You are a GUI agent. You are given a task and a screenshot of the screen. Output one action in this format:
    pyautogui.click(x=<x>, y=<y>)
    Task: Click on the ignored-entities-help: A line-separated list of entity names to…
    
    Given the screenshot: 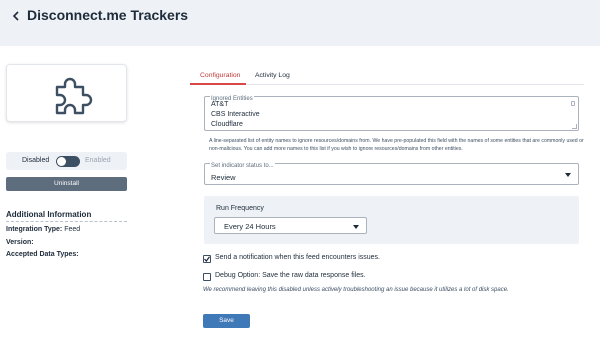 What is the action you would take?
    pyautogui.click(x=396, y=145)
    